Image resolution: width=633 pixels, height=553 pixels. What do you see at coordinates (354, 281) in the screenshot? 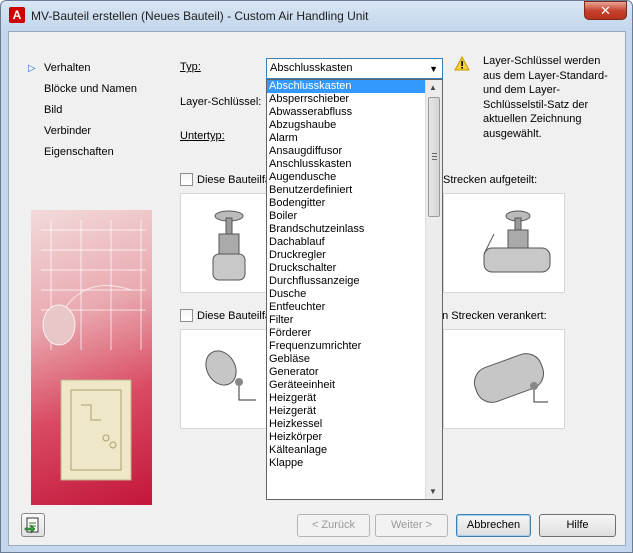
I see `typ-option: Durchflussanzeige` at bounding box center [354, 281].